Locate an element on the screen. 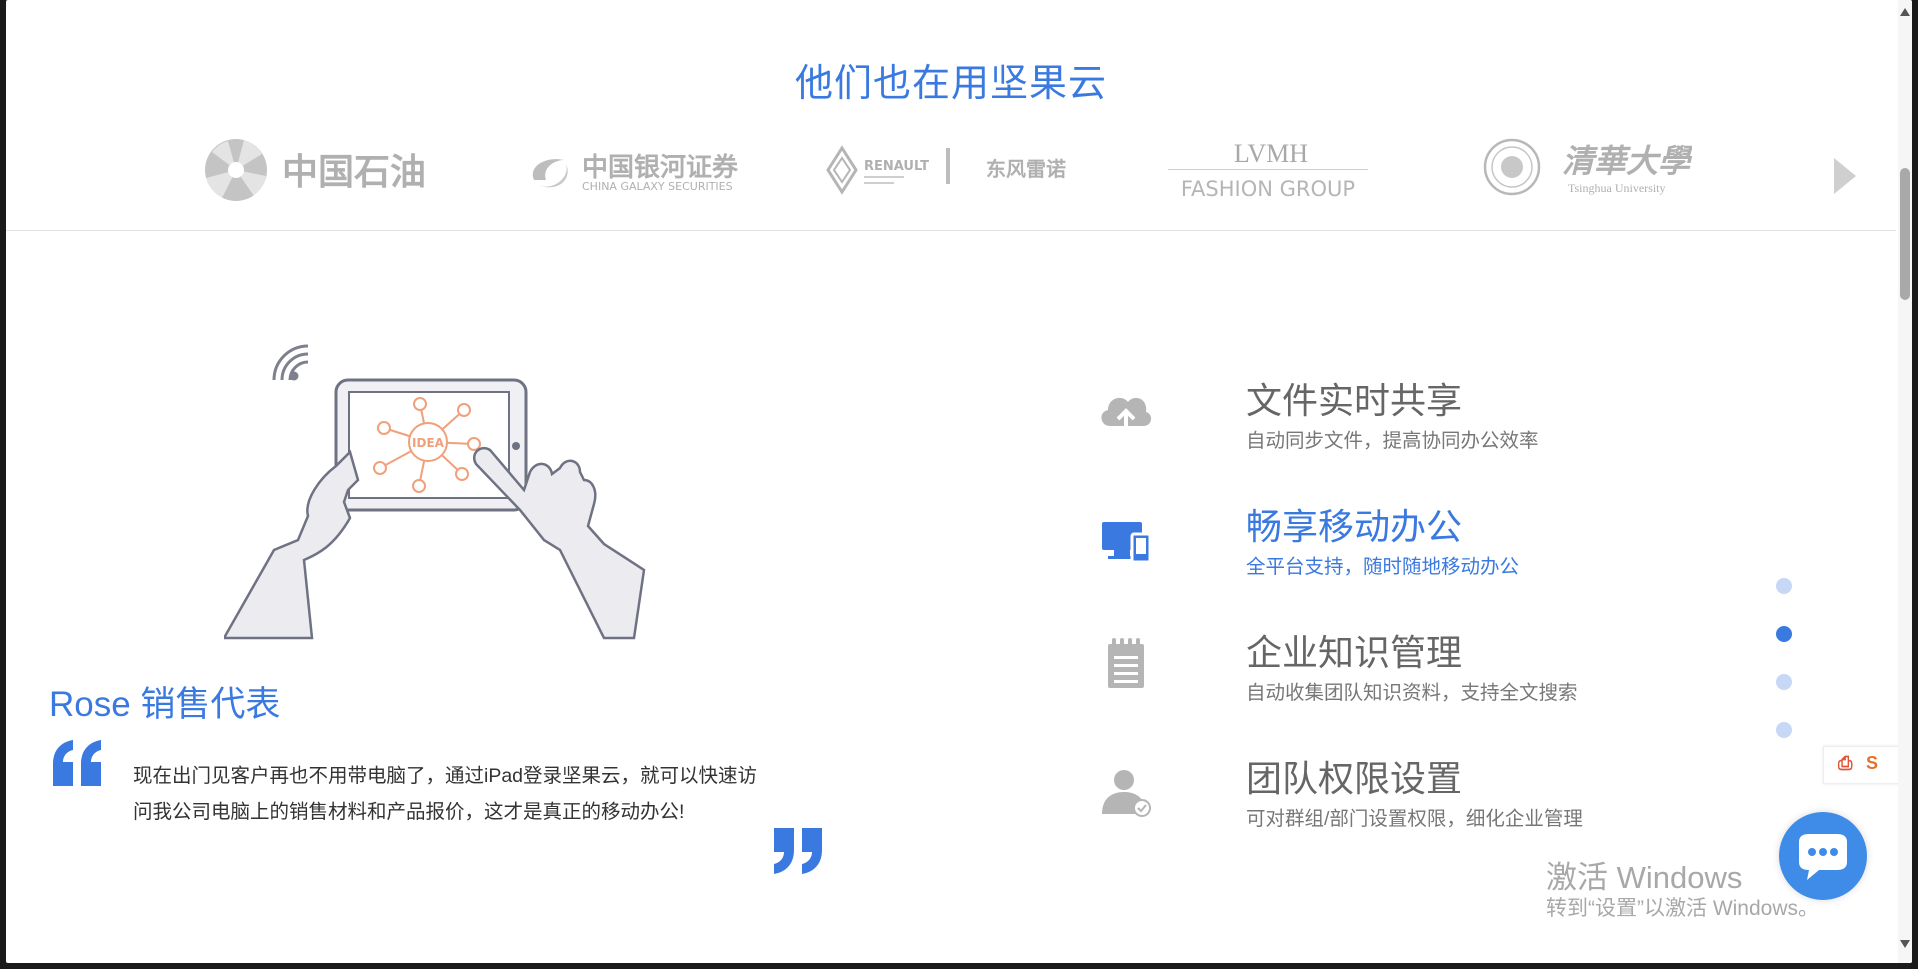 This screenshot has height=969, width=1918. scroll-up-arrow is located at coordinates (1905, 12).